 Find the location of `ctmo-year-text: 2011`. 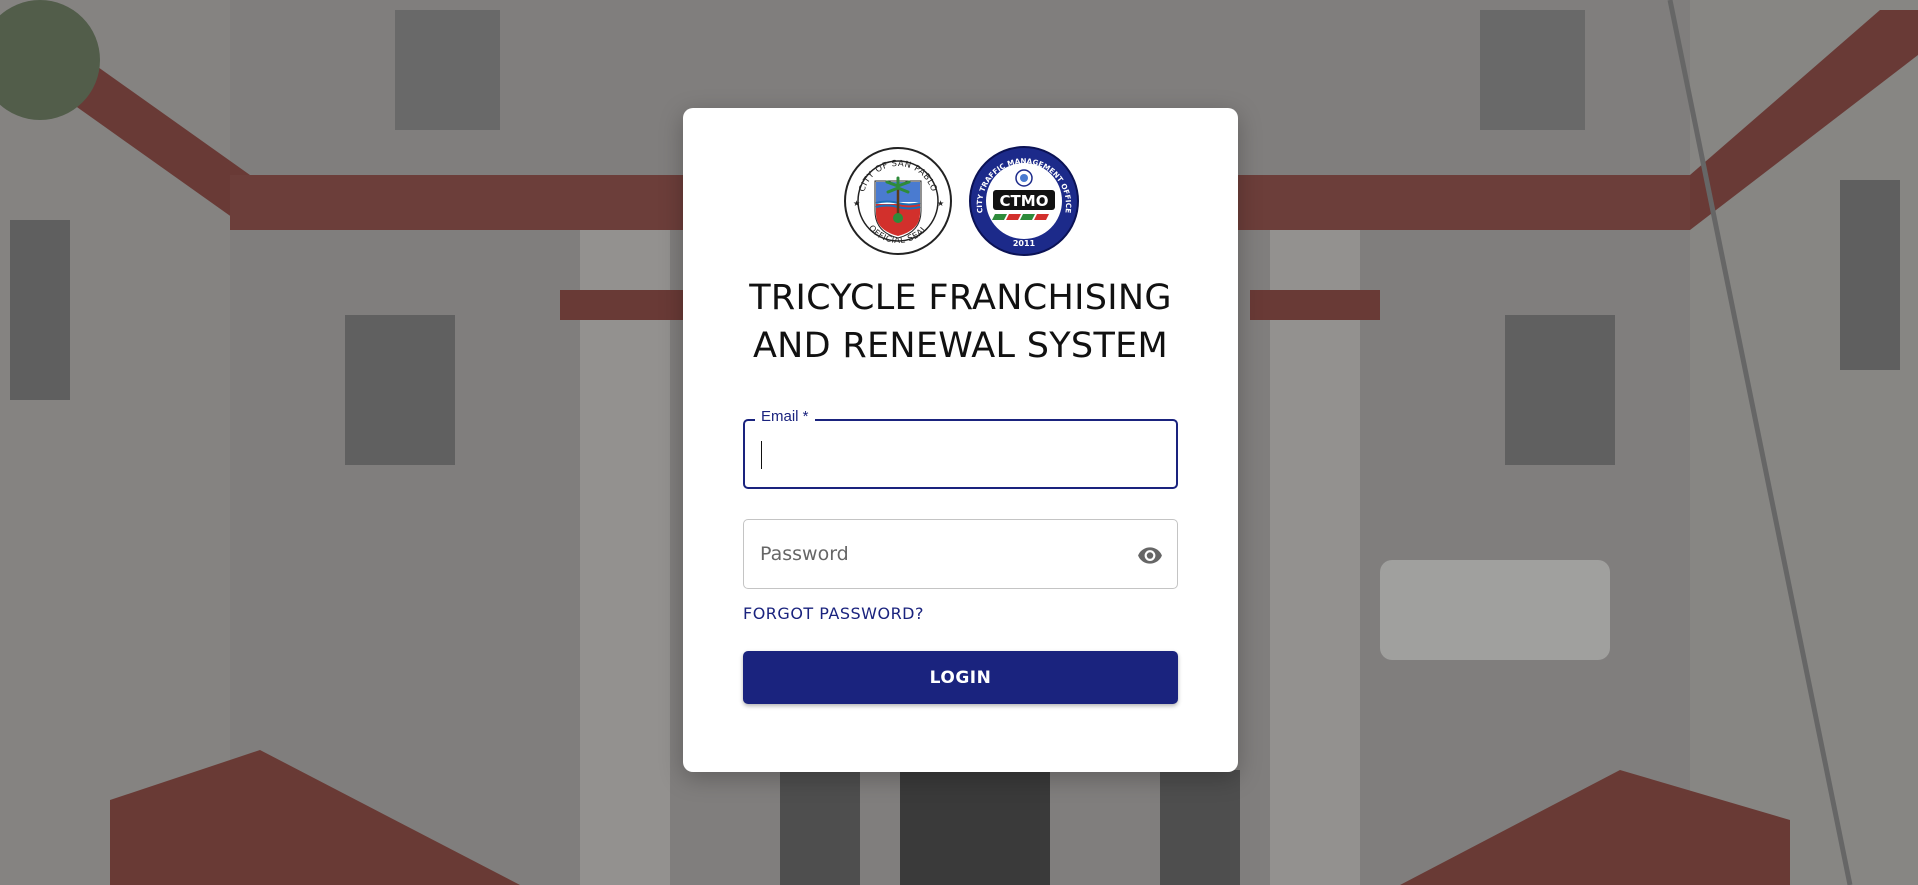

ctmo-year-text: 2011 is located at coordinates (1023, 243).